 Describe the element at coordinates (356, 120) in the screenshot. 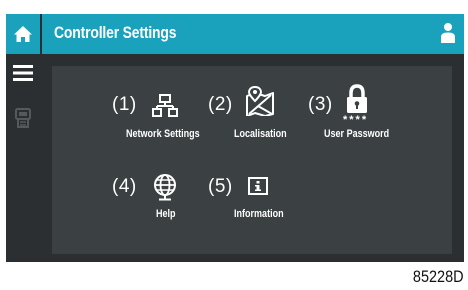

I see `password-mask: ****` at that location.